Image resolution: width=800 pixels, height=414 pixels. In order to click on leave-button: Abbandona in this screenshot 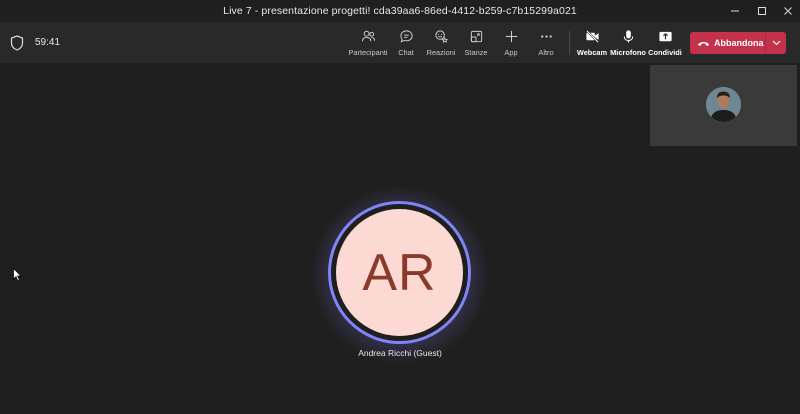, I will do `click(727, 43)`.